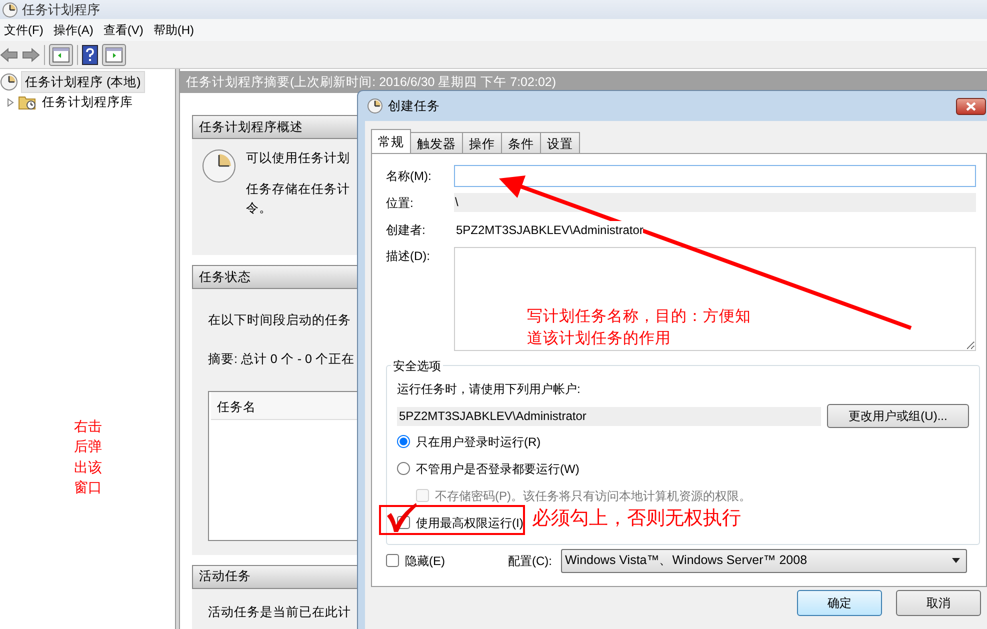 The width and height of the screenshot is (987, 629). What do you see at coordinates (715, 175) in the screenshot?
I see `name-input-field` at bounding box center [715, 175].